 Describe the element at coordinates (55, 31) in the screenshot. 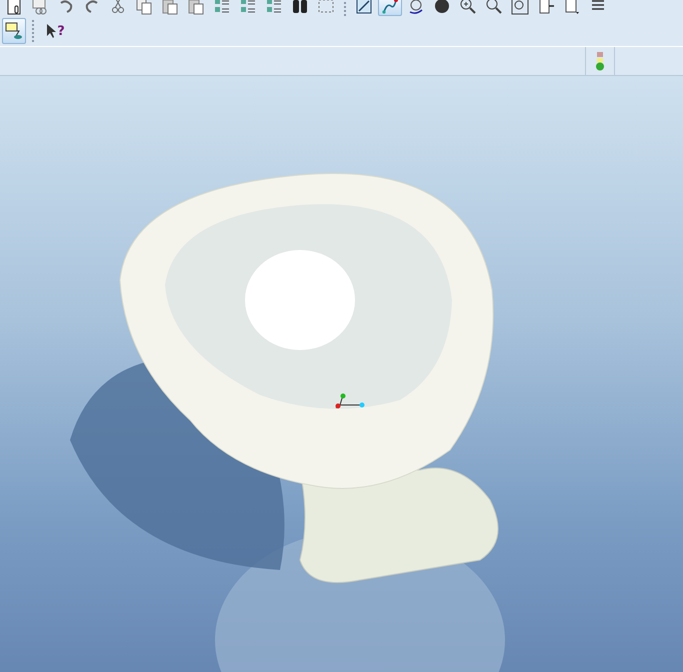

I see `help-button: ?` at that location.